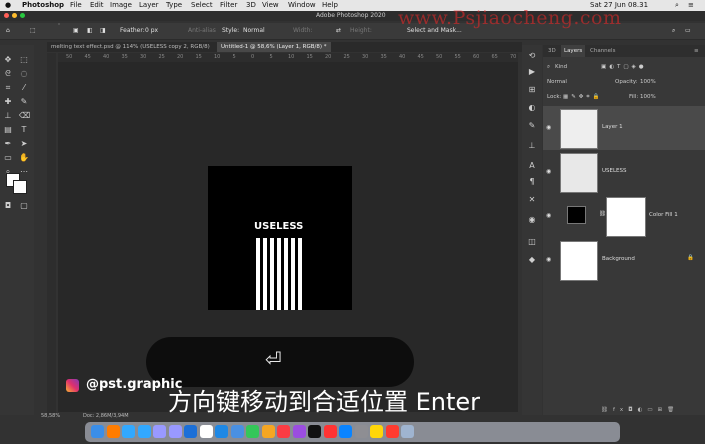 The width and height of the screenshot is (705, 444). I want to click on adjustment-icon: ◐, so click(643, 410).